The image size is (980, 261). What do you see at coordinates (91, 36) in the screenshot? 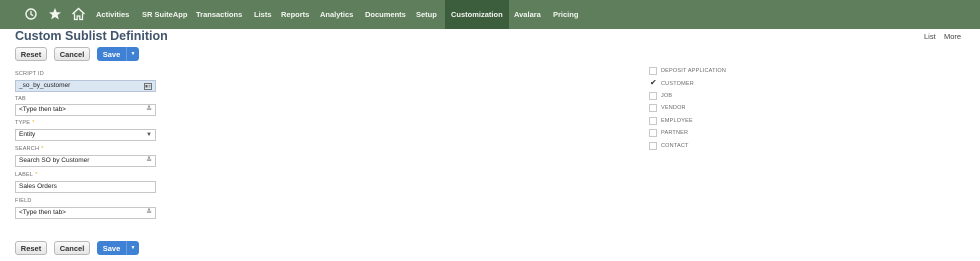
I see `page-title: Custom Sublist Definition` at bounding box center [91, 36].